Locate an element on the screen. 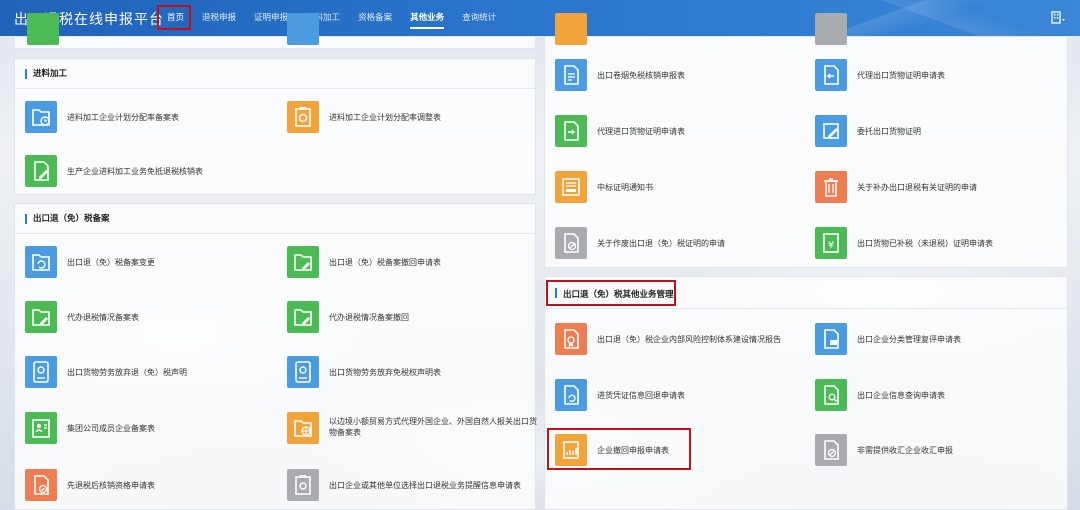 Image resolution: width=1080 pixels, height=510 pixels. document-import-icon is located at coordinates (571, 131).